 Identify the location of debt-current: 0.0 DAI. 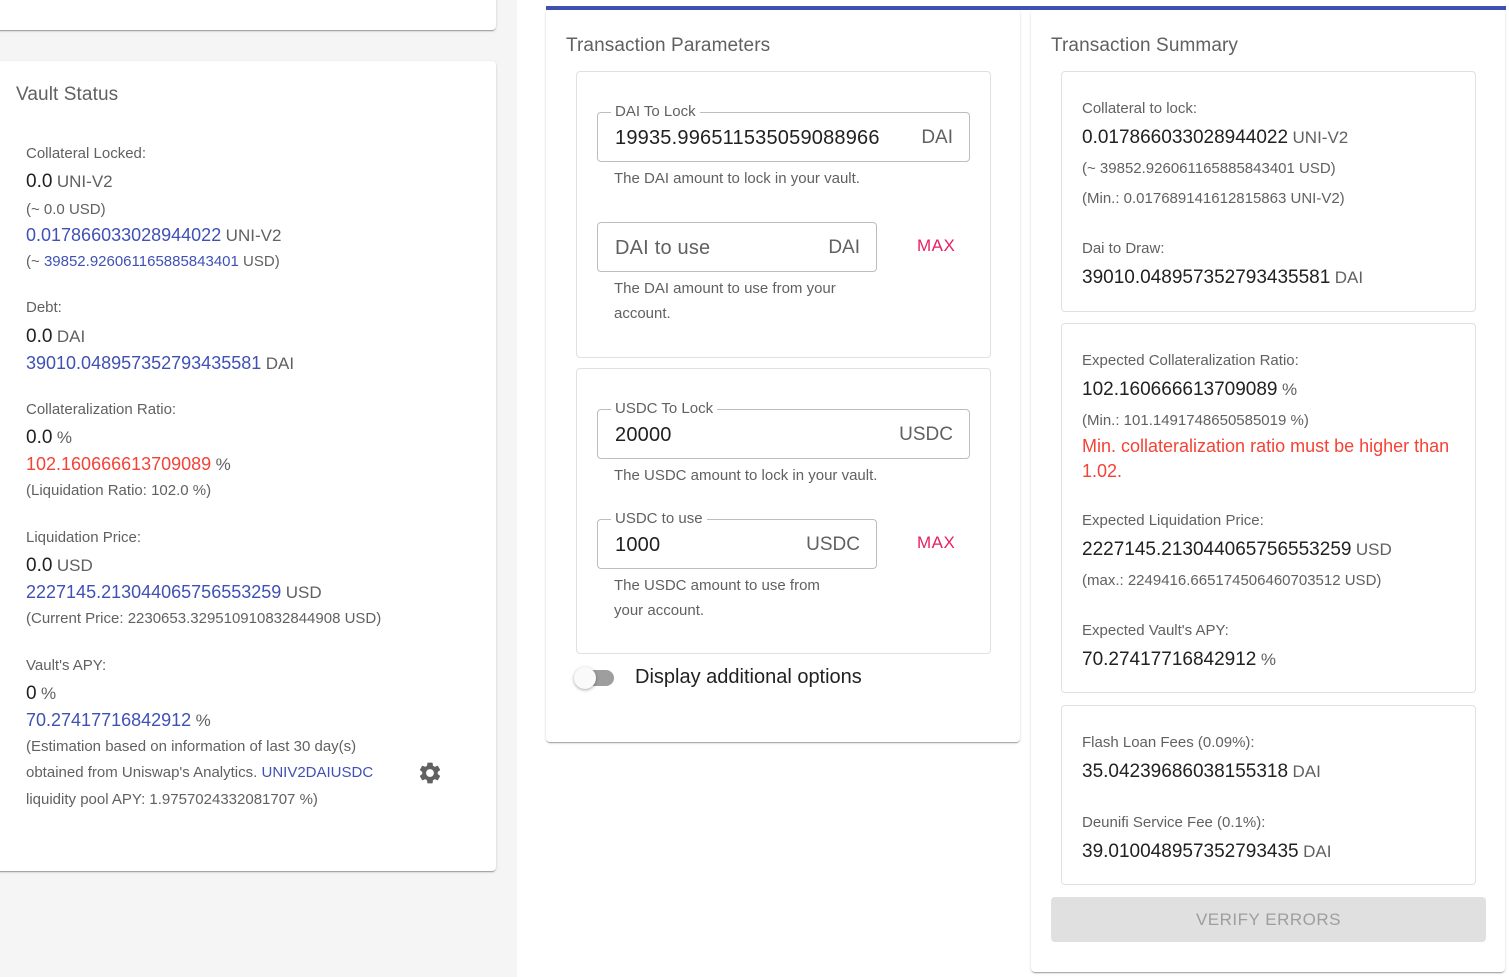
(56, 336).